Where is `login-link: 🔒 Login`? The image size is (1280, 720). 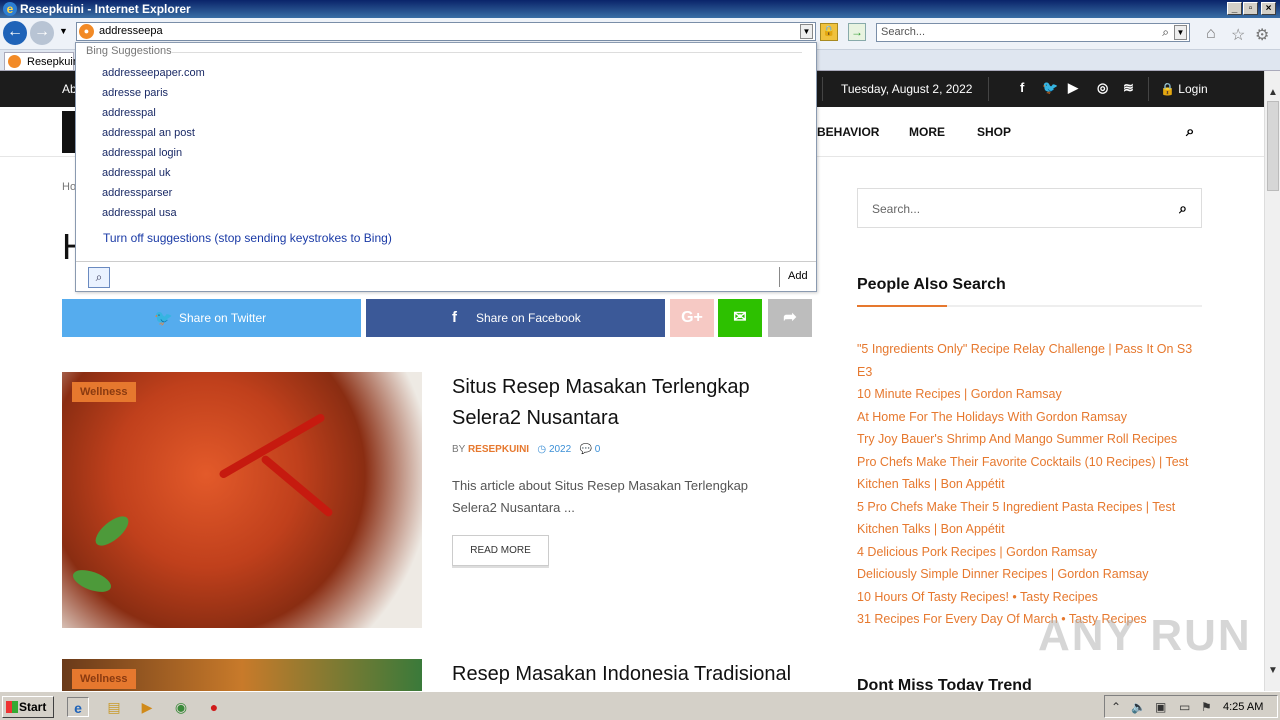
login-link: 🔒 Login is located at coordinates (1184, 89).